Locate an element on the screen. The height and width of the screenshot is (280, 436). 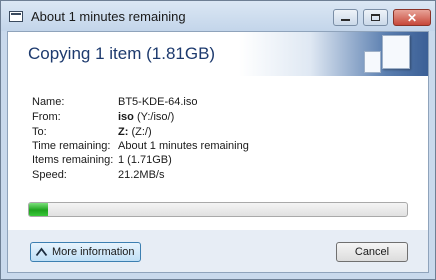
speed-label: Speed: is located at coordinates (49, 175).